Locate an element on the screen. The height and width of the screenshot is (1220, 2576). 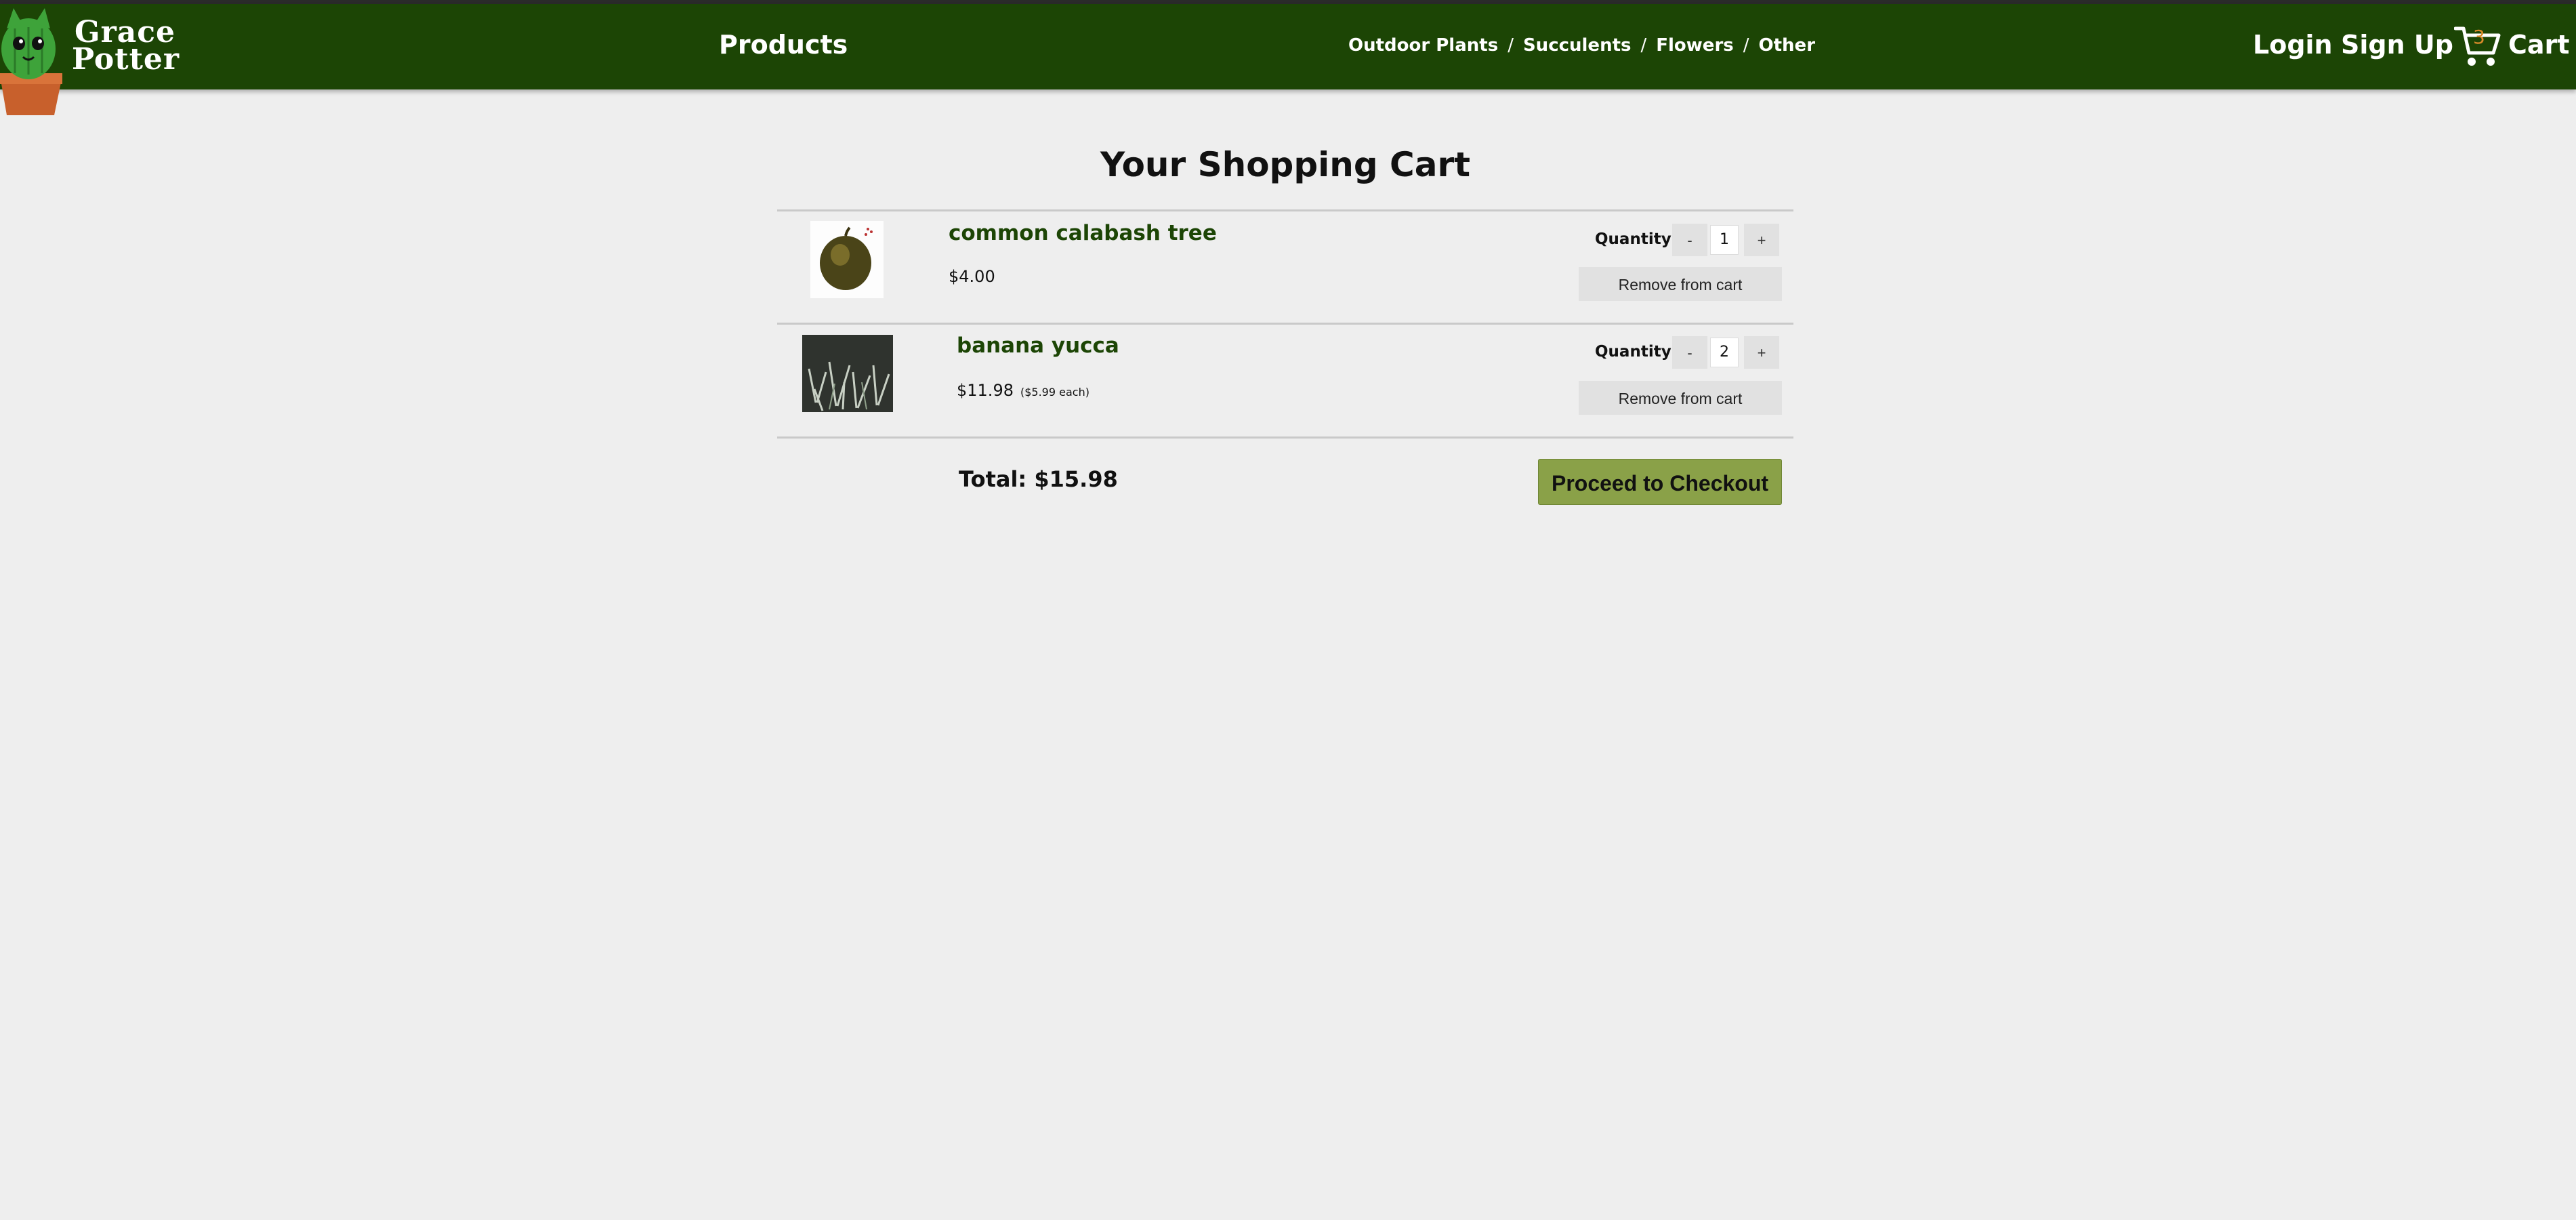
signup-link: Sign Up is located at coordinates (2397, 45).